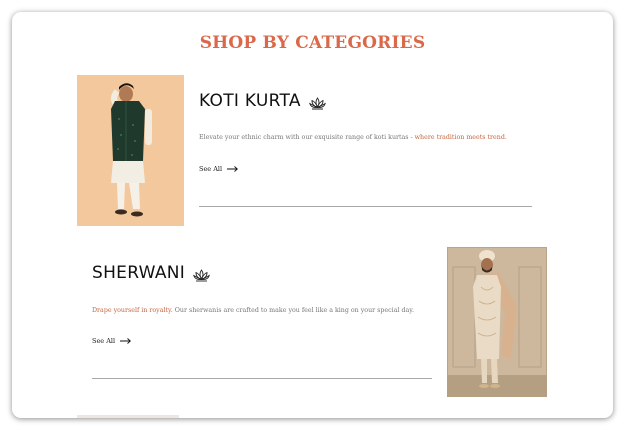 This screenshot has height=430, width=625. I want to click on section-title: SHOP BY CATEGORIES, so click(312, 43).